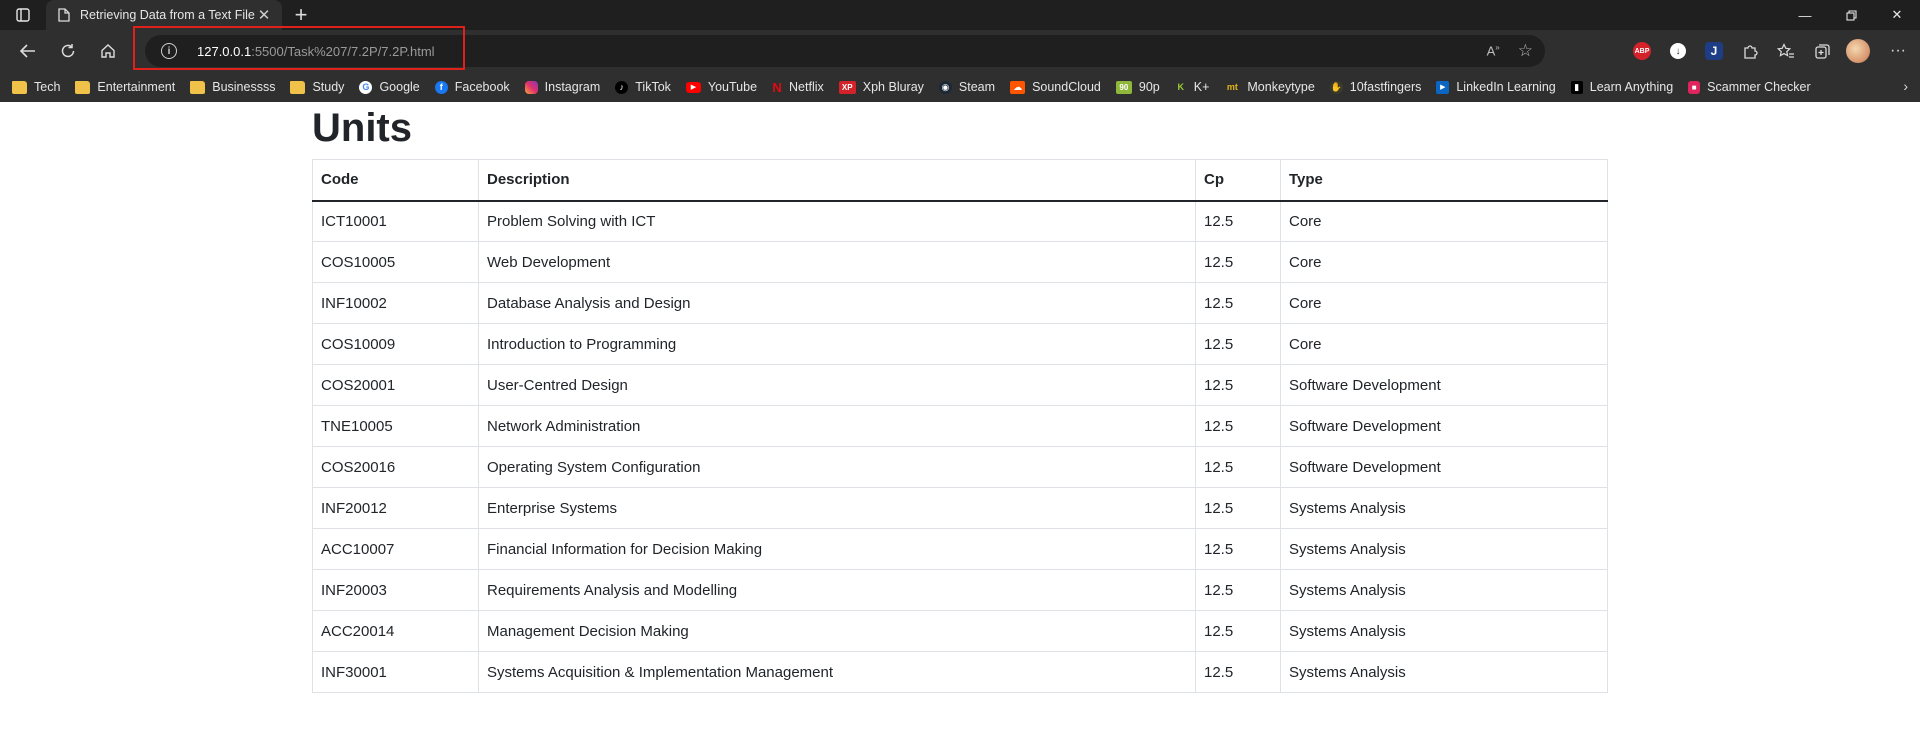 This screenshot has height=755, width=1920. I want to click on cell-type: Core, so click(1444, 221).